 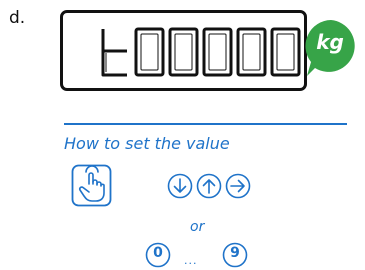 I want to click on step-letter: d., so click(x=17, y=18).